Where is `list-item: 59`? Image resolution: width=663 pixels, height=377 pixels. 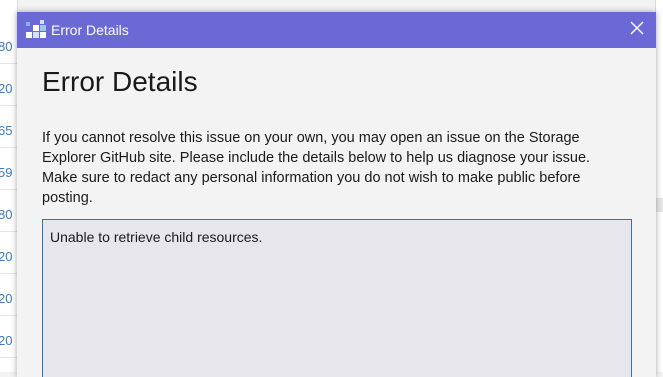 list-item: 59 is located at coordinates (9, 173).